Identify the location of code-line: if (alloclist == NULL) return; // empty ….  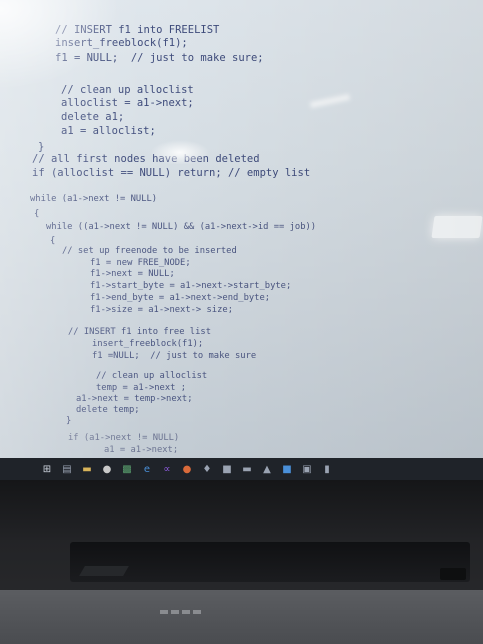
(171, 173).